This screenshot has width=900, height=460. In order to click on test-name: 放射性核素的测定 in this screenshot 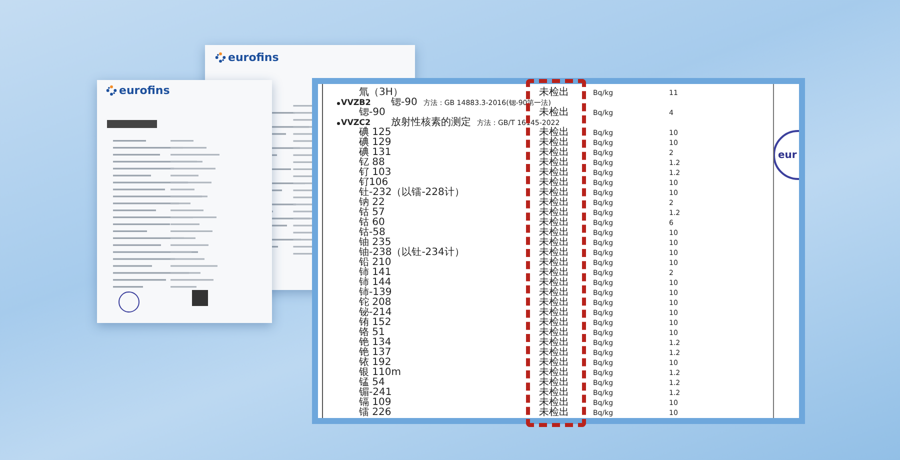, I will do `click(431, 123)`.